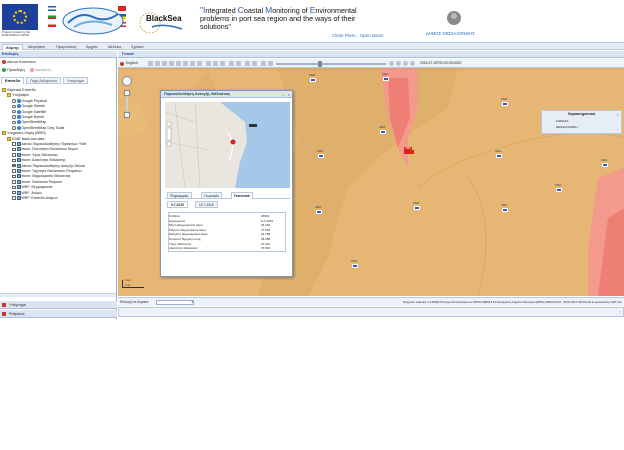 The width and height of the screenshot is (624, 450). I want to click on popup-minimap, so click(227, 145).